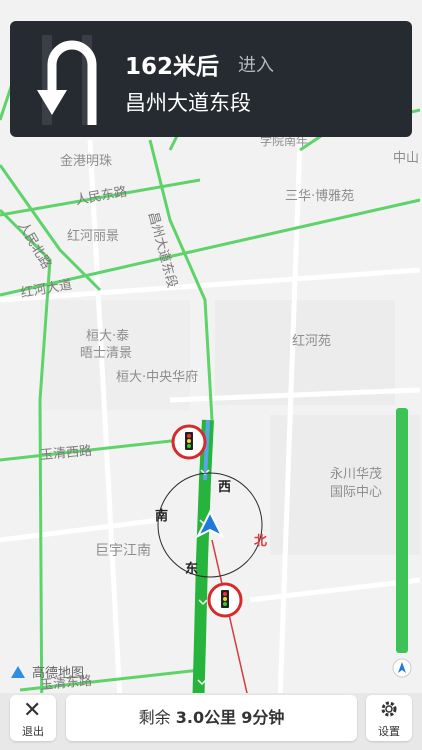 This screenshot has height=750, width=422. What do you see at coordinates (256, 65) in the screenshot?
I see `enter-label: 进入` at bounding box center [256, 65].